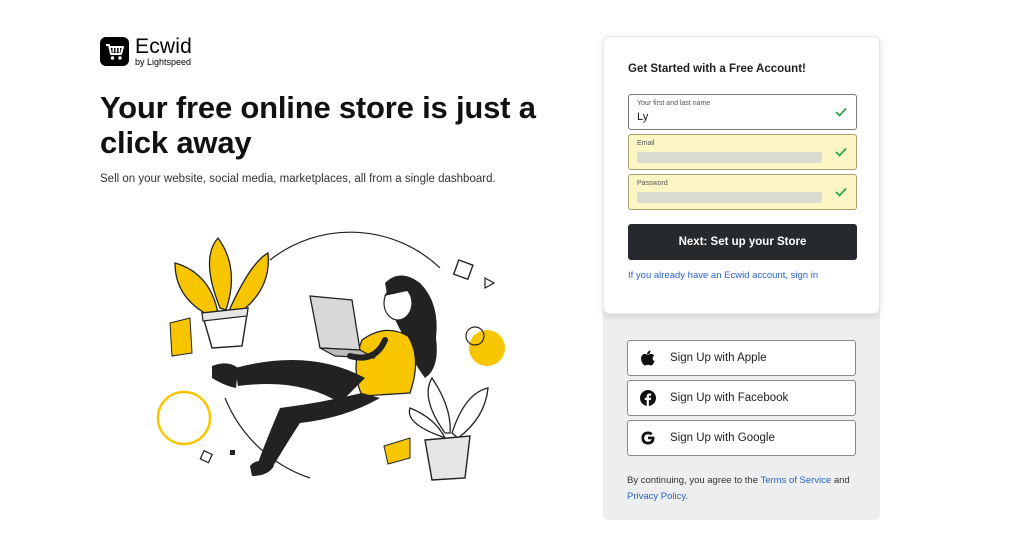 The width and height of the screenshot is (1024, 550). What do you see at coordinates (795, 480) in the screenshot?
I see `terms-of-service-link: Terms of Service` at bounding box center [795, 480].